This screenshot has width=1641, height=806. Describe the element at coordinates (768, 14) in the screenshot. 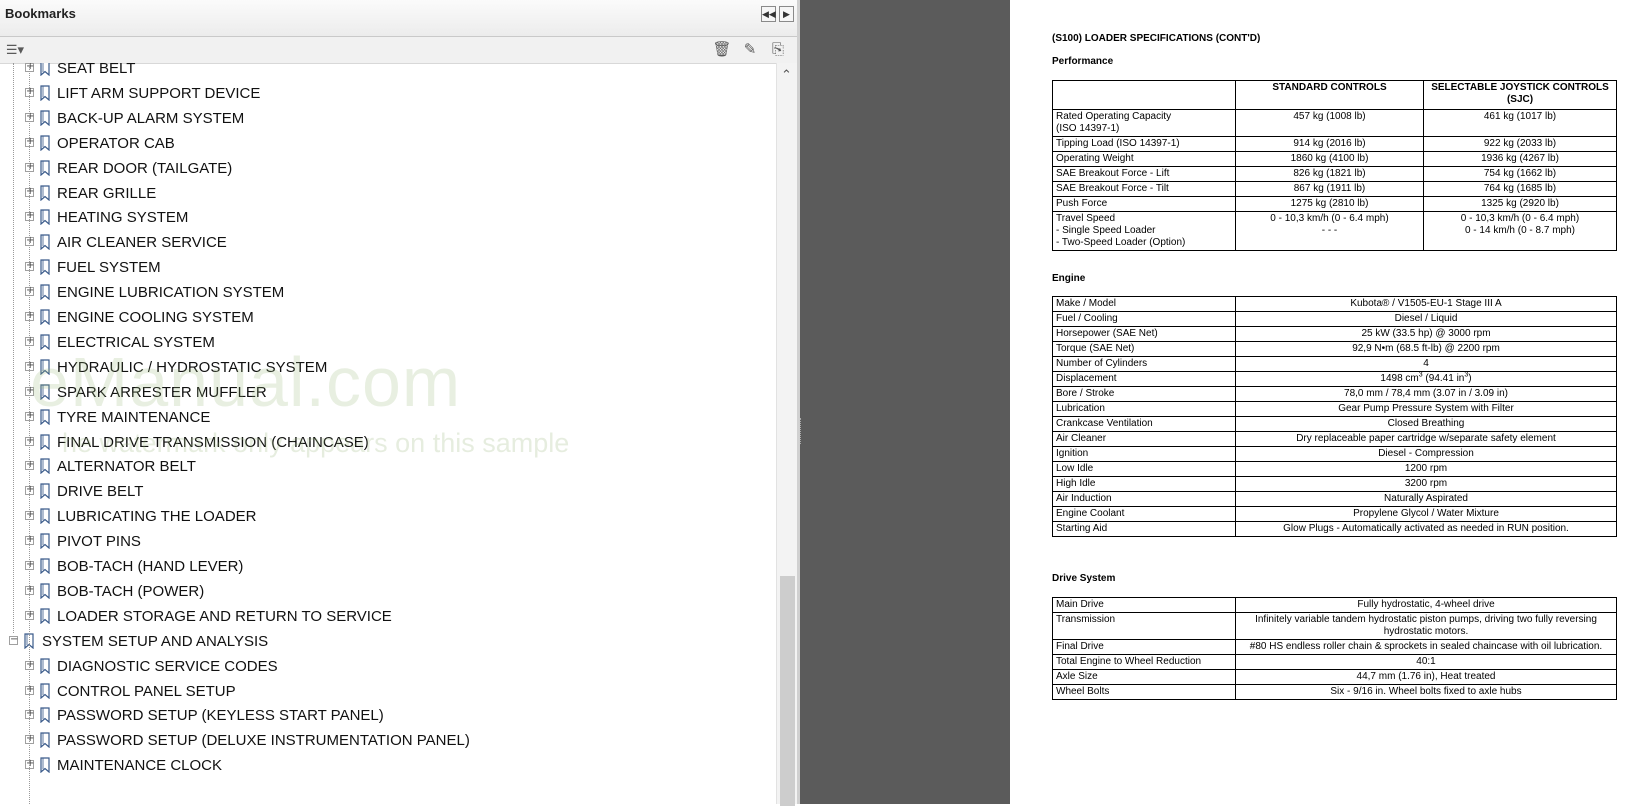

I see `collapse-panel-button: ◀◀` at that location.